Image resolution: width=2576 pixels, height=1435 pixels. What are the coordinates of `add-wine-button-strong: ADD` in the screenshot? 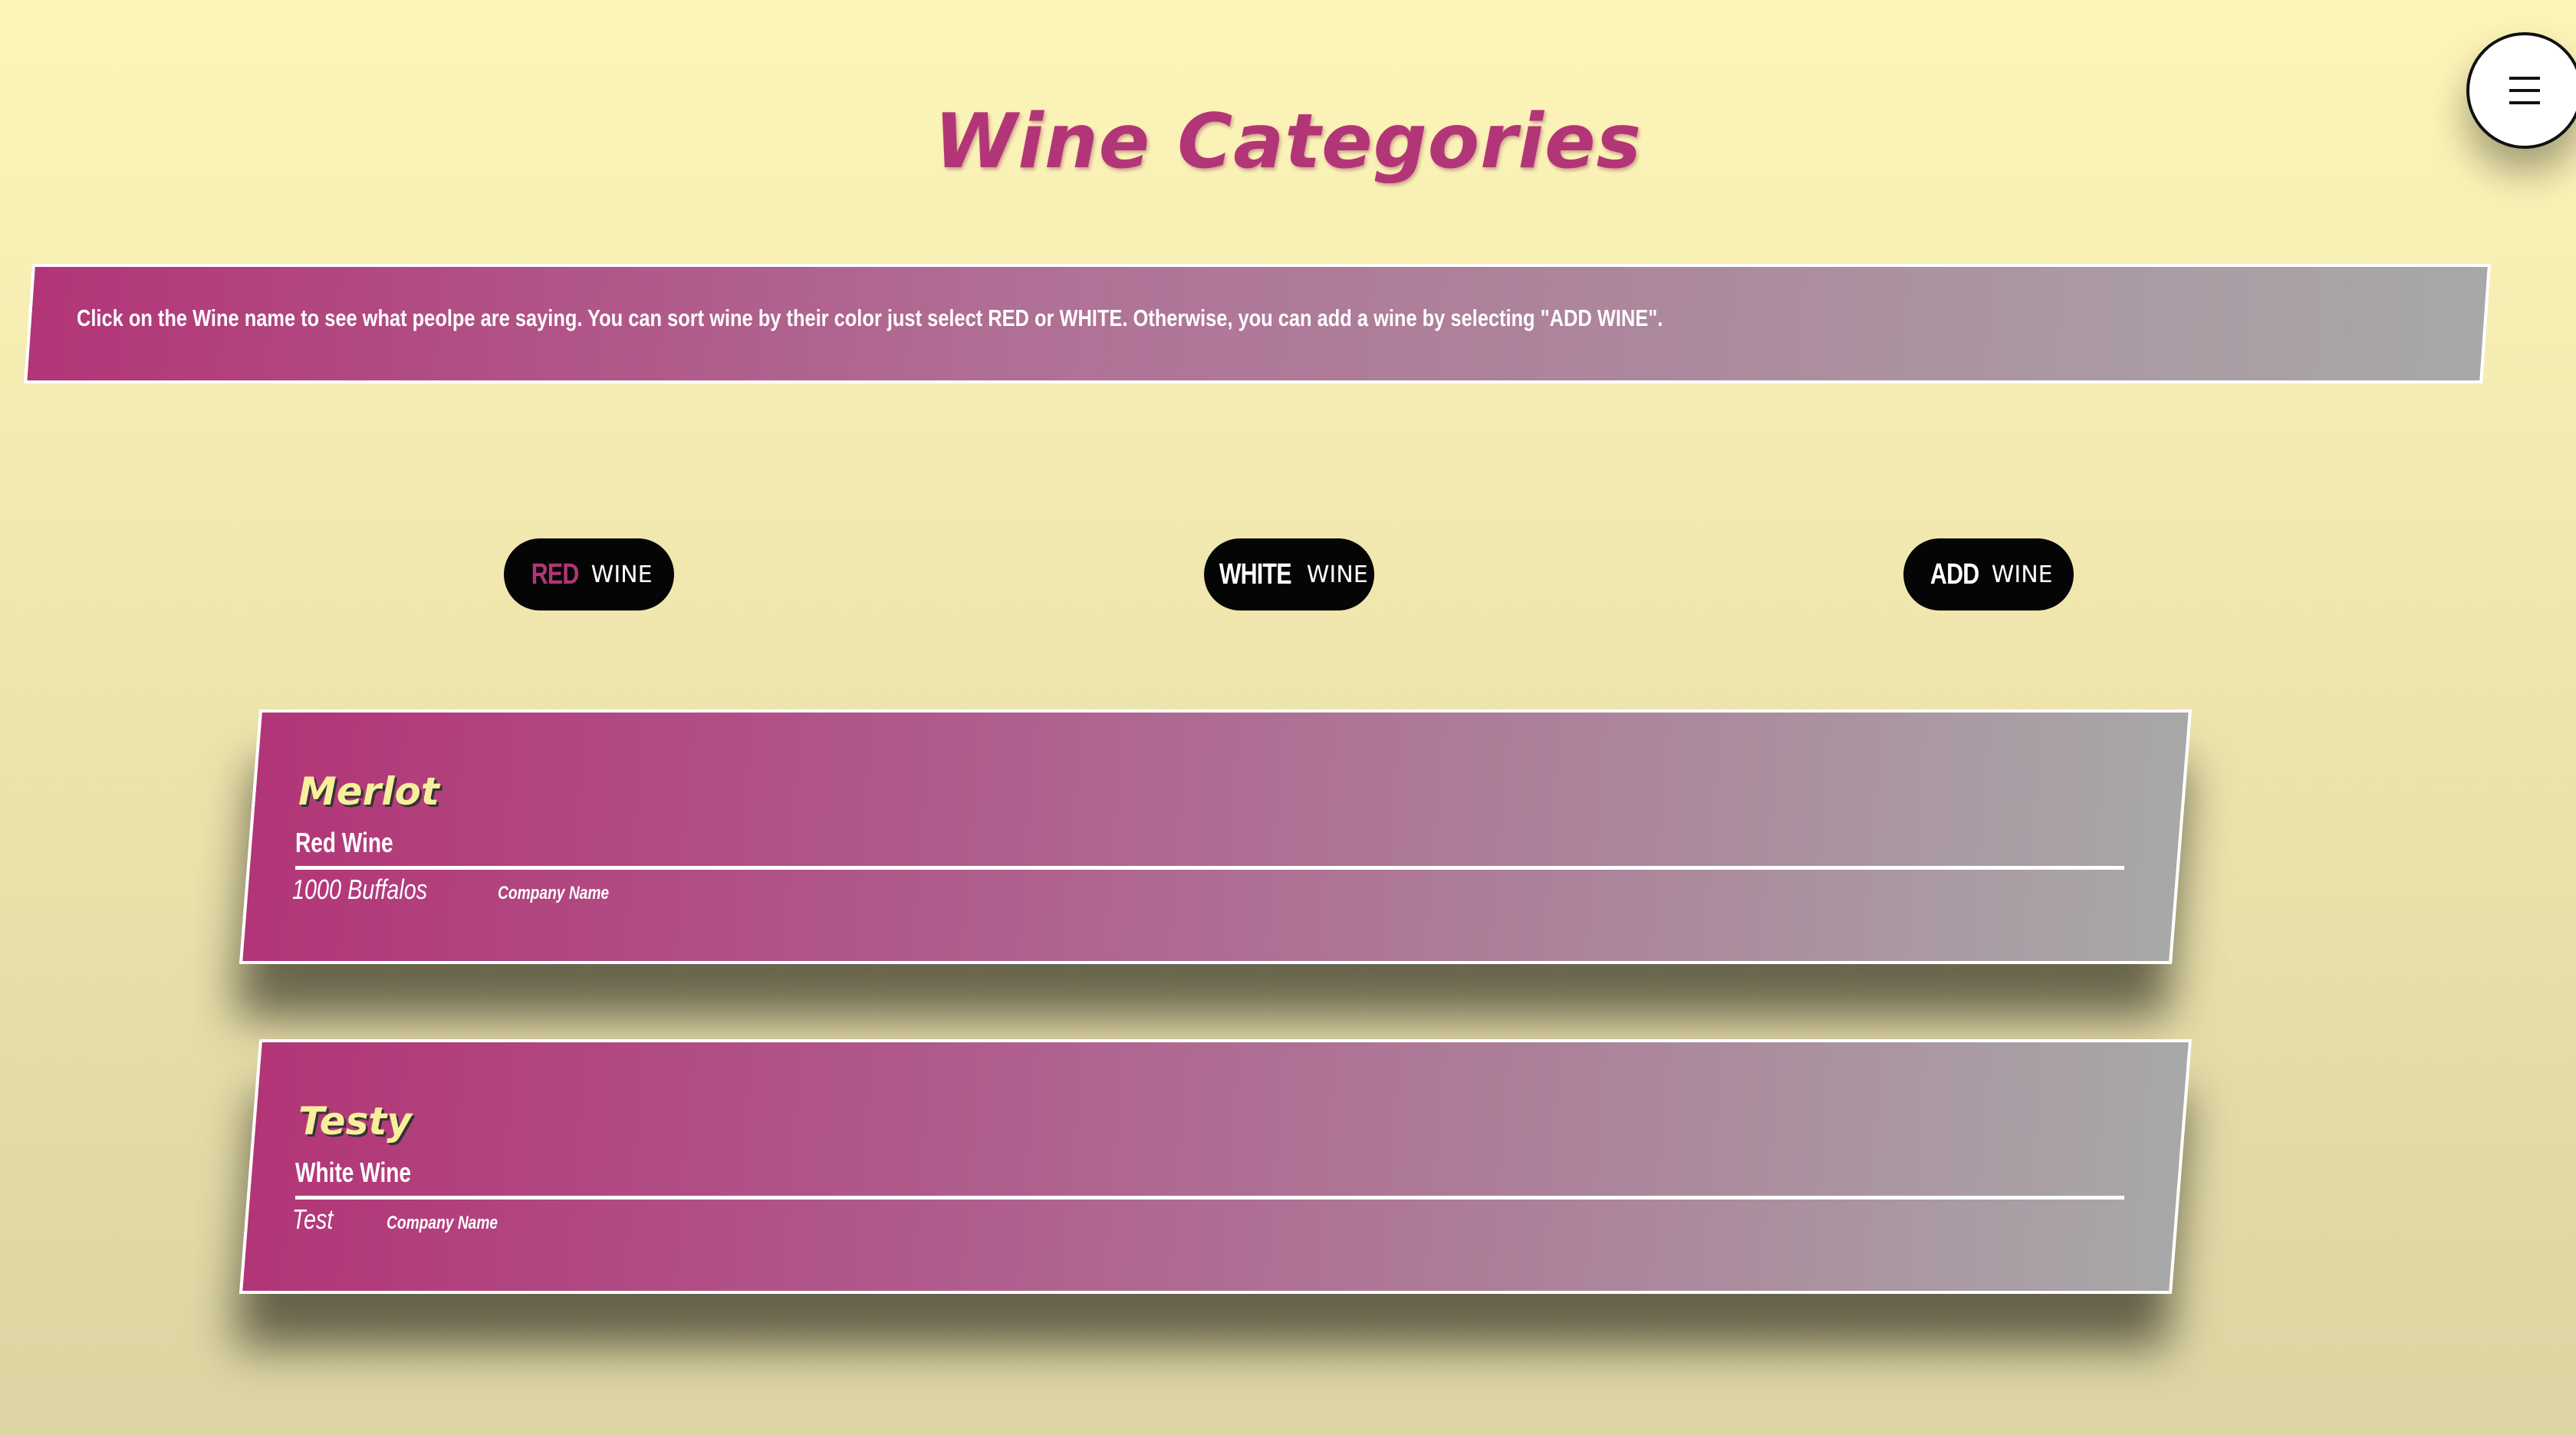 It's located at (1954, 574).